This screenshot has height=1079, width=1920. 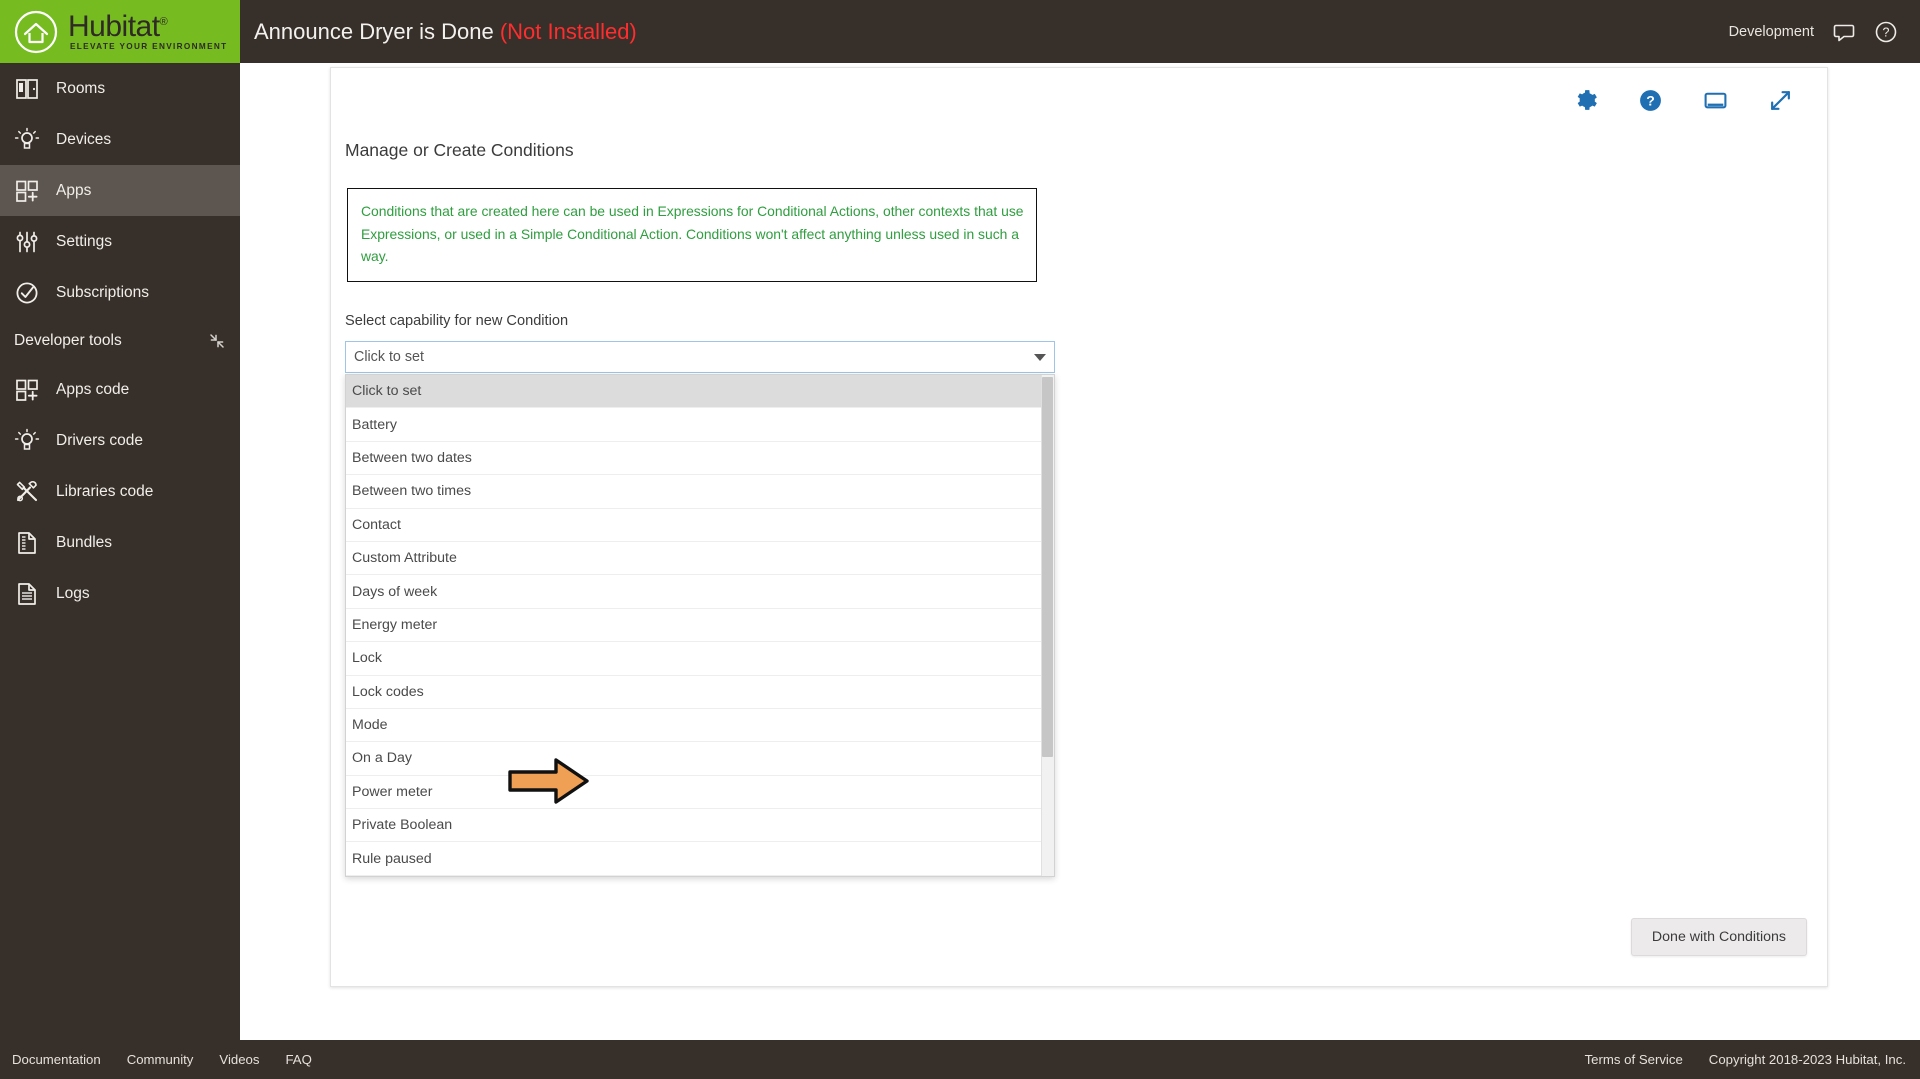 What do you see at coordinates (73, 593) in the screenshot?
I see `sidebar-item-label: Logs` at bounding box center [73, 593].